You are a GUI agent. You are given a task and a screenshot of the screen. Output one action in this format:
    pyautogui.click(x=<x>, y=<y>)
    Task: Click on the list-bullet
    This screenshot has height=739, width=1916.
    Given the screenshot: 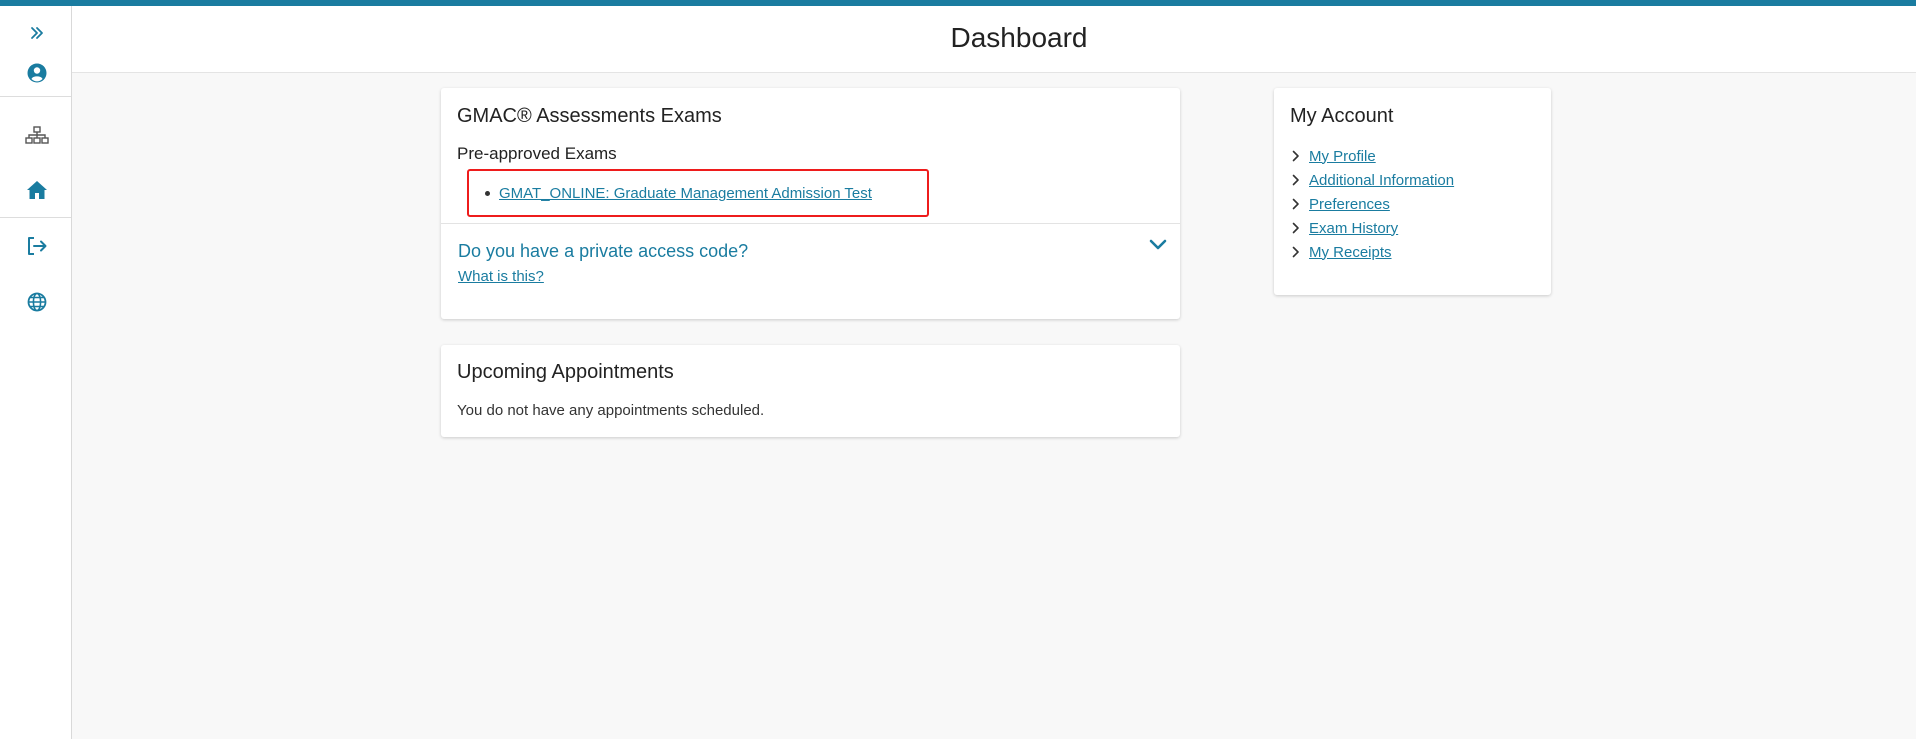 What is the action you would take?
    pyautogui.click(x=487, y=193)
    